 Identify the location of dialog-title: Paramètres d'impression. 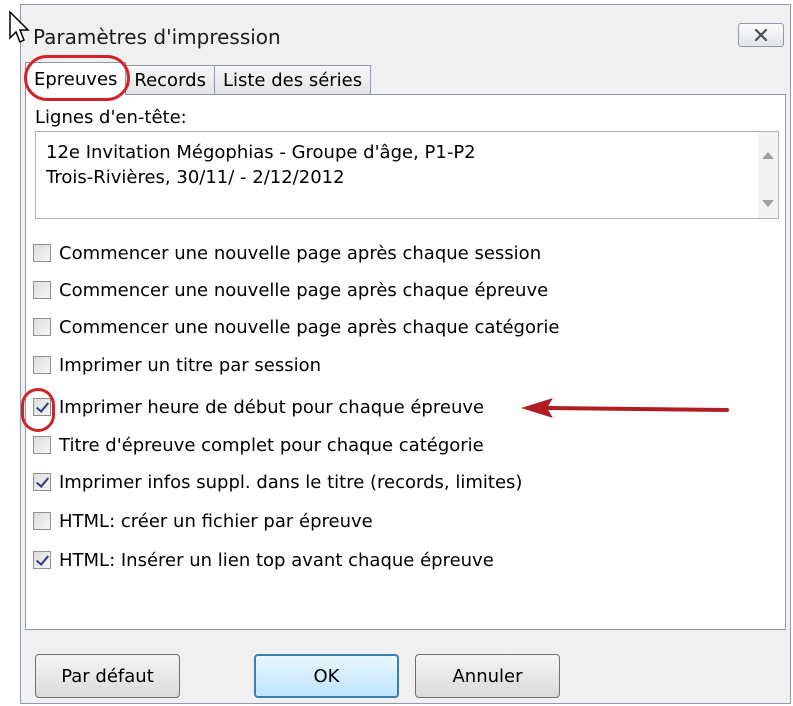
(157, 37).